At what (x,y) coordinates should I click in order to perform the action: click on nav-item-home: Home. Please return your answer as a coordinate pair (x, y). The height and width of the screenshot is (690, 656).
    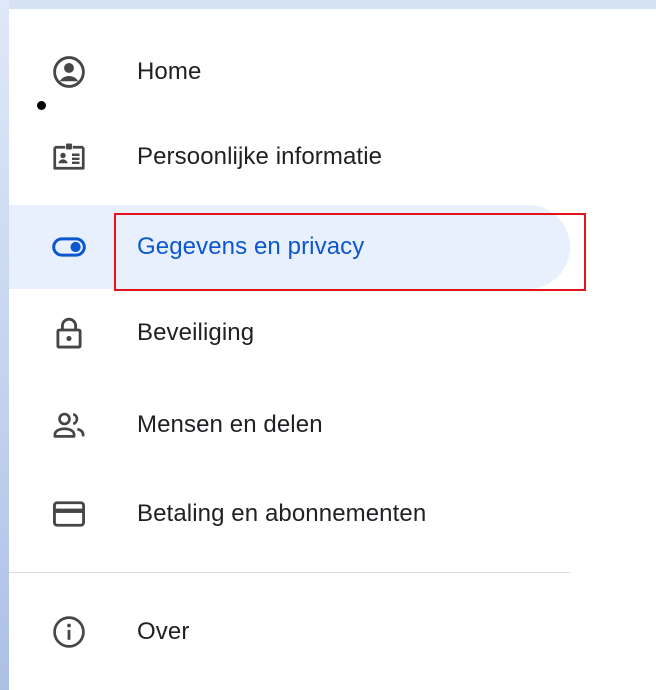
    Looking at the image, I should click on (289, 72).